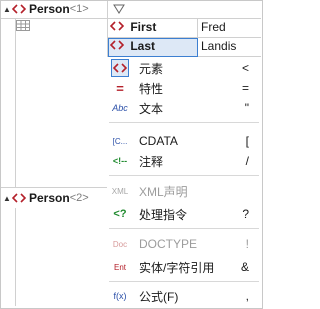 The width and height of the screenshot is (320, 309). What do you see at coordinates (143, 27) in the screenshot?
I see `element-name: First` at bounding box center [143, 27].